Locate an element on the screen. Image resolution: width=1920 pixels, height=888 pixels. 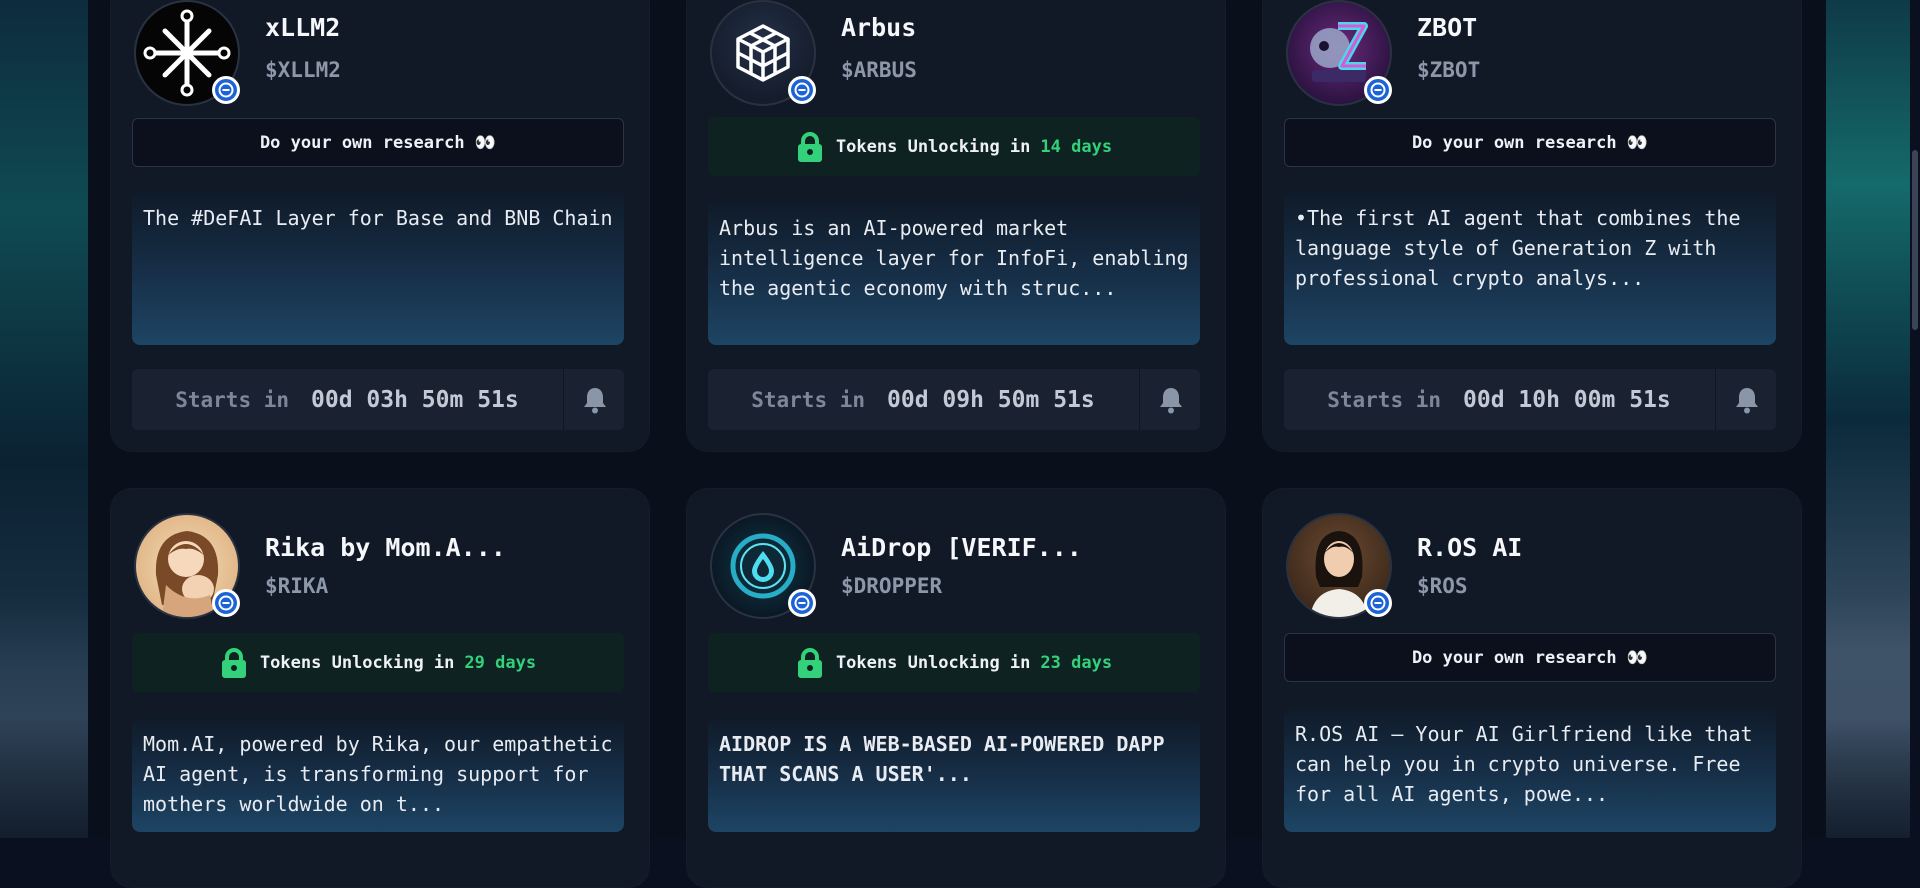
token-name: R.OS AI is located at coordinates (1469, 547).